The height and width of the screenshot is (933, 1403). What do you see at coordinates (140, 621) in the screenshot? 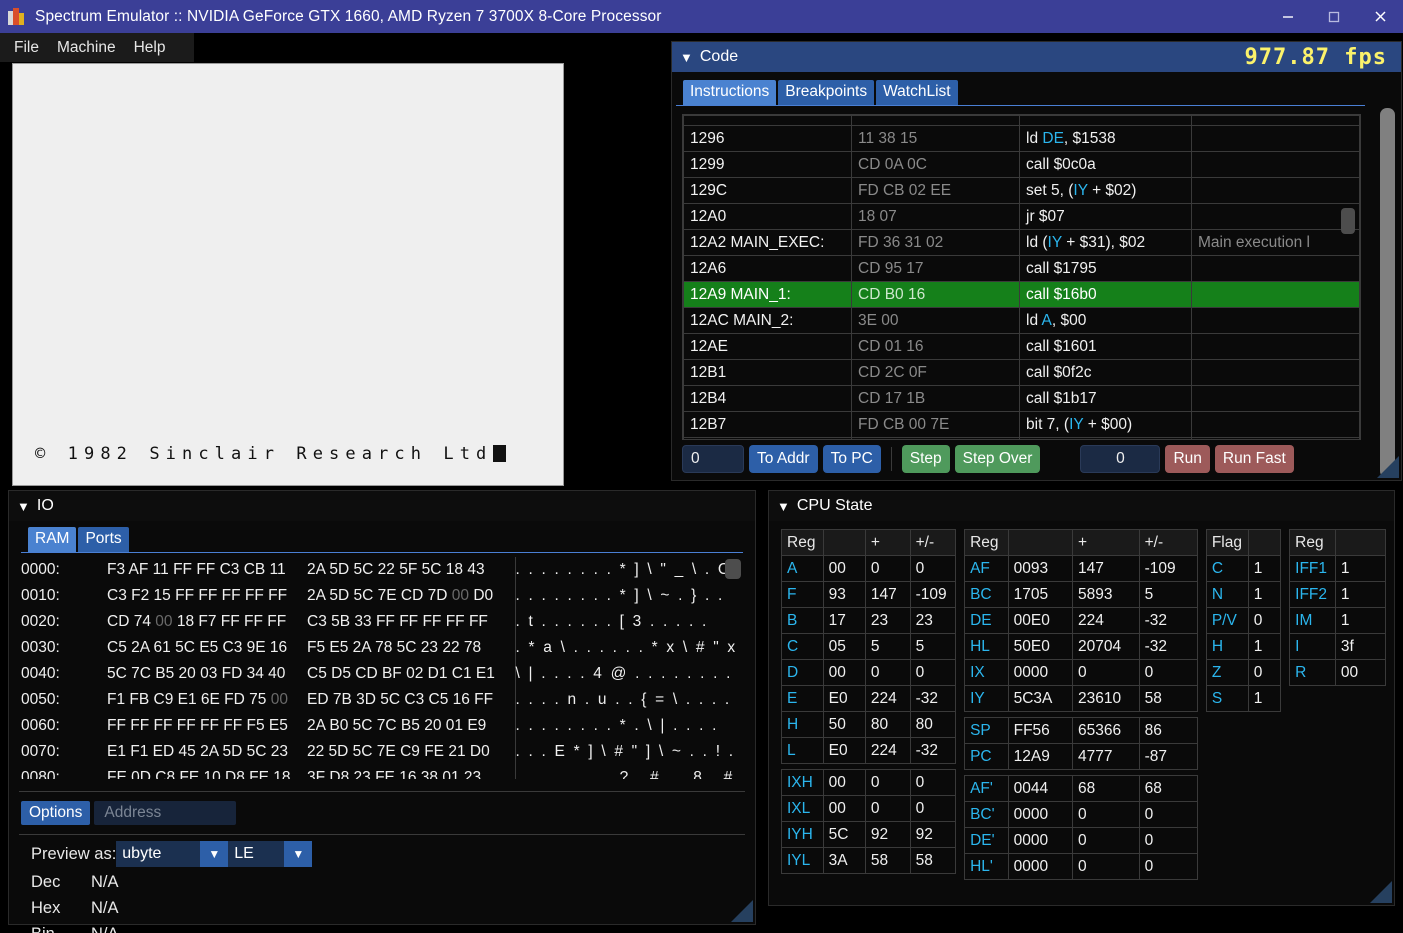
I see `hex-byte: 74` at bounding box center [140, 621].